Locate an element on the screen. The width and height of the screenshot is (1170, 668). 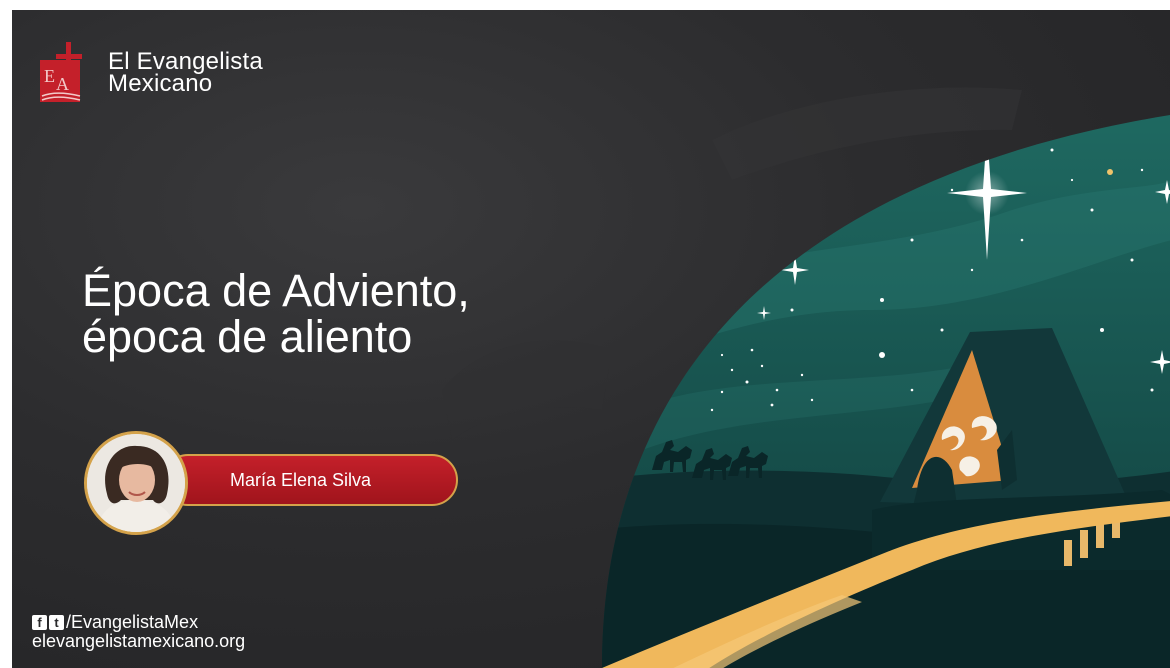
cross-emblem-icon: E A is located at coordinates (61, 72).